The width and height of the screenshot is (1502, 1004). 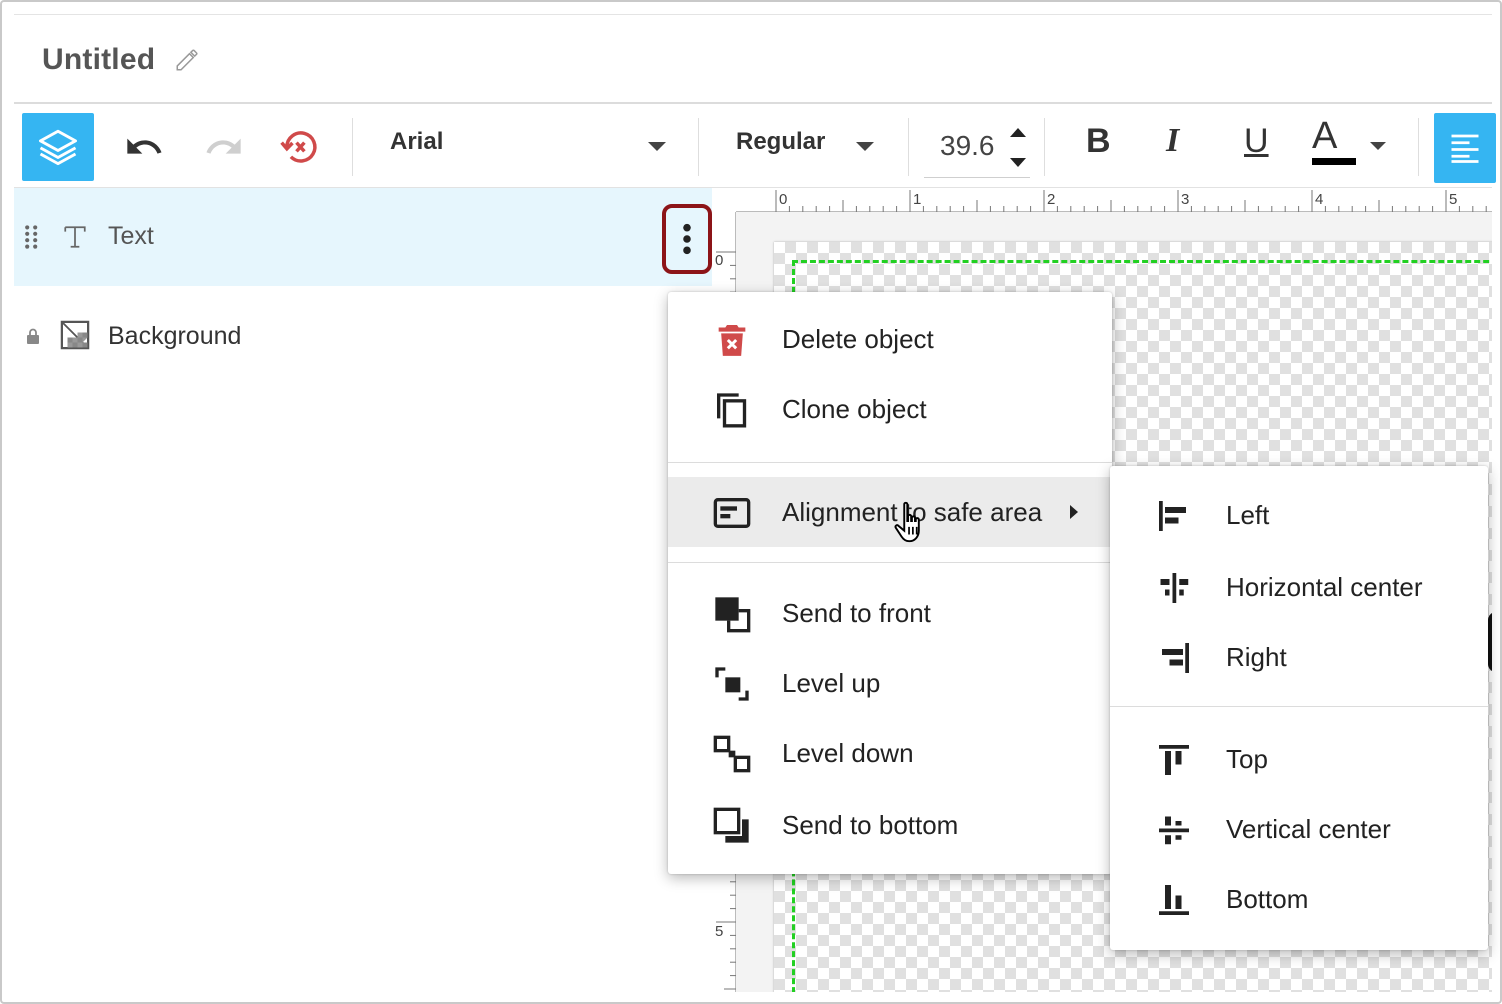 I want to click on redo-button, so click(x=224, y=147).